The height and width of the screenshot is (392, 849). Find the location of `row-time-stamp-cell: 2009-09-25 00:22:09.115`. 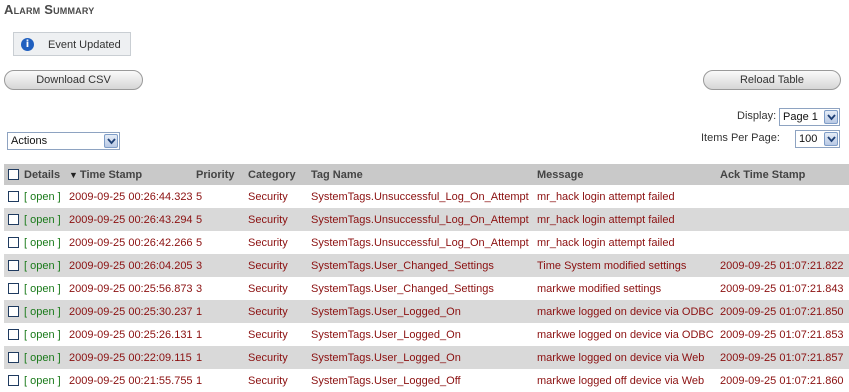

row-time-stamp-cell: 2009-09-25 00:22:09.115 is located at coordinates (132, 357).